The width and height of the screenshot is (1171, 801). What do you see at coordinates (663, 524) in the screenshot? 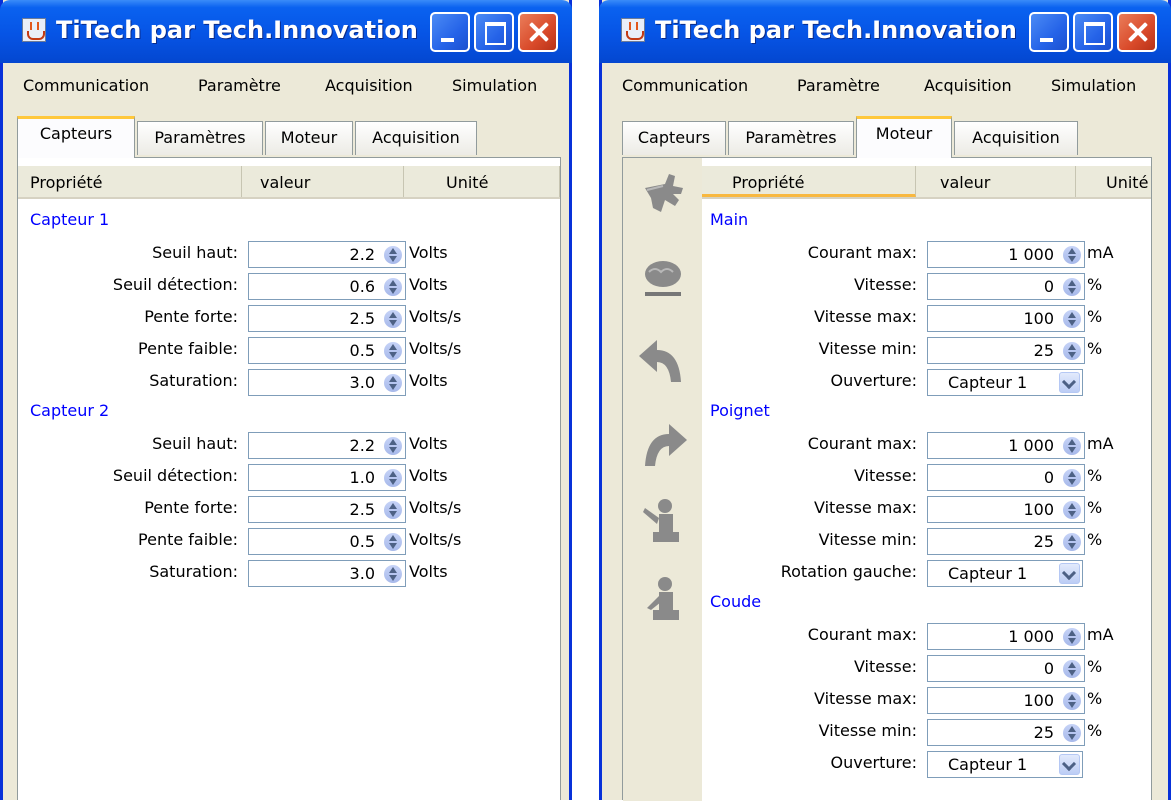
I see `arm-raised-figure-icon` at bounding box center [663, 524].